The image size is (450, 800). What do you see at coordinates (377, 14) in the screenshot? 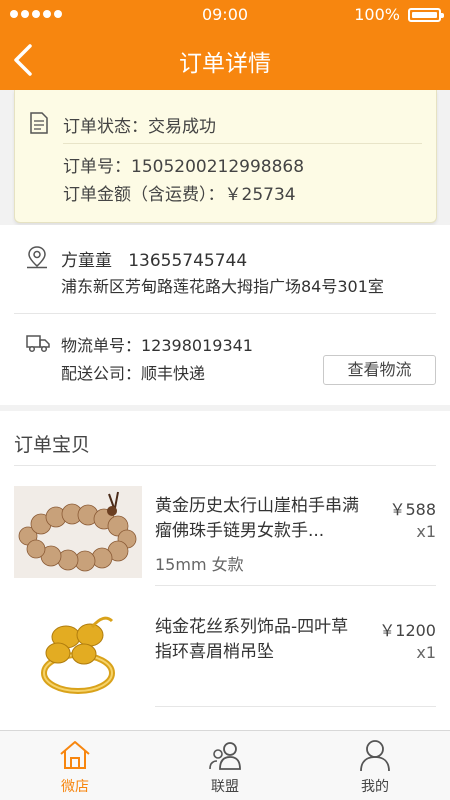
I see `battery-percent: 100%` at bounding box center [377, 14].